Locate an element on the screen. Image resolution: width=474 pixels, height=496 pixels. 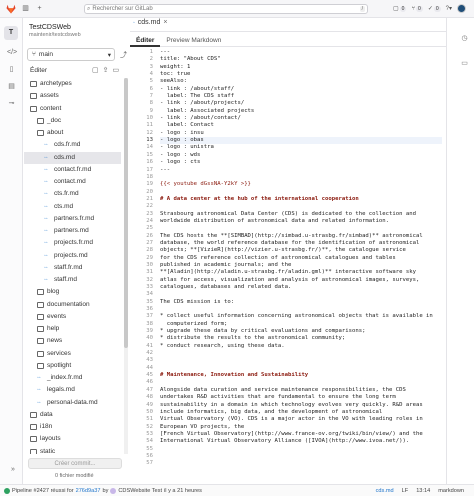
tab-preview: Preview Markdown is located at coordinates (193, 40).